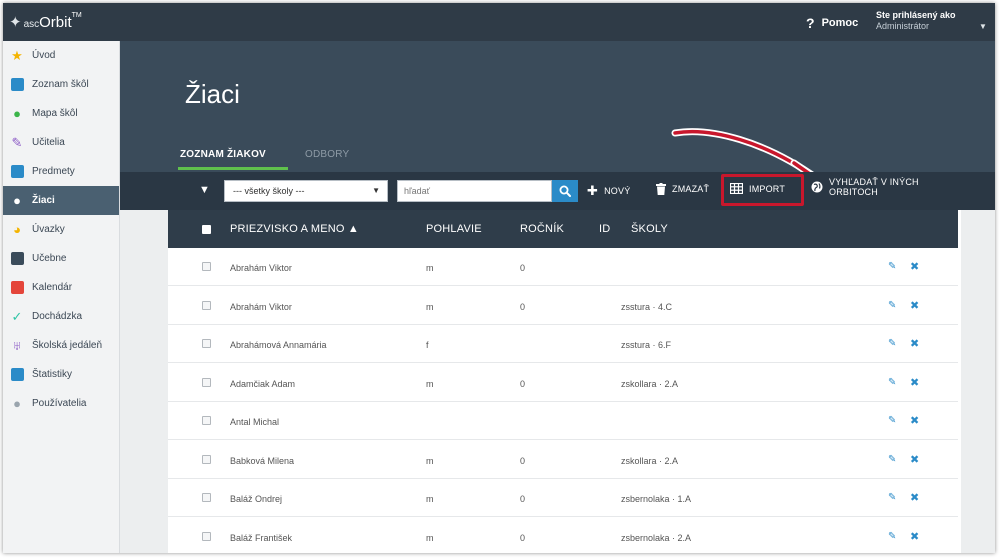 The image size is (1000, 559). Describe the element at coordinates (757, 188) in the screenshot. I see `import-button: IMPORT` at that location.